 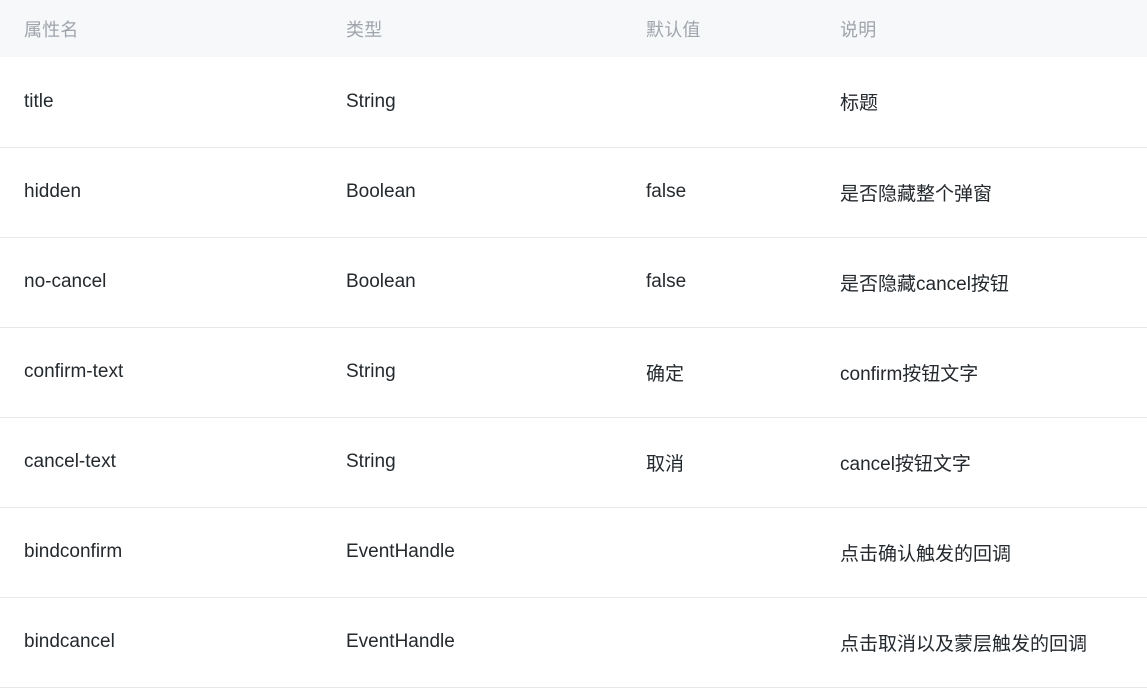 What do you see at coordinates (983, 642) in the screenshot?
I see `cell-description: 点击取消以及蒙层触发的回调` at bounding box center [983, 642].